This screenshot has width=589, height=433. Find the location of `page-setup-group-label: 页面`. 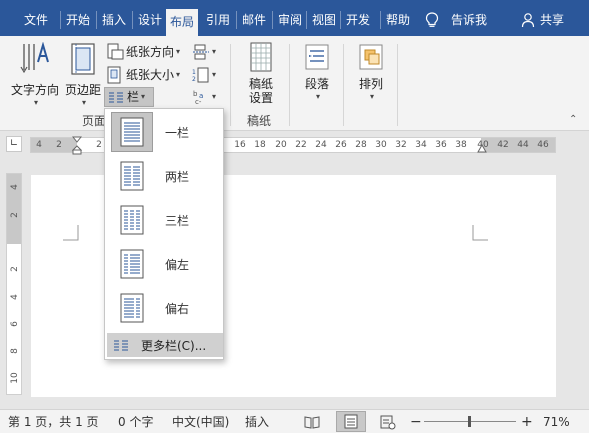

page-setup-group-label: 页面 is located at coordinates (94, 121).